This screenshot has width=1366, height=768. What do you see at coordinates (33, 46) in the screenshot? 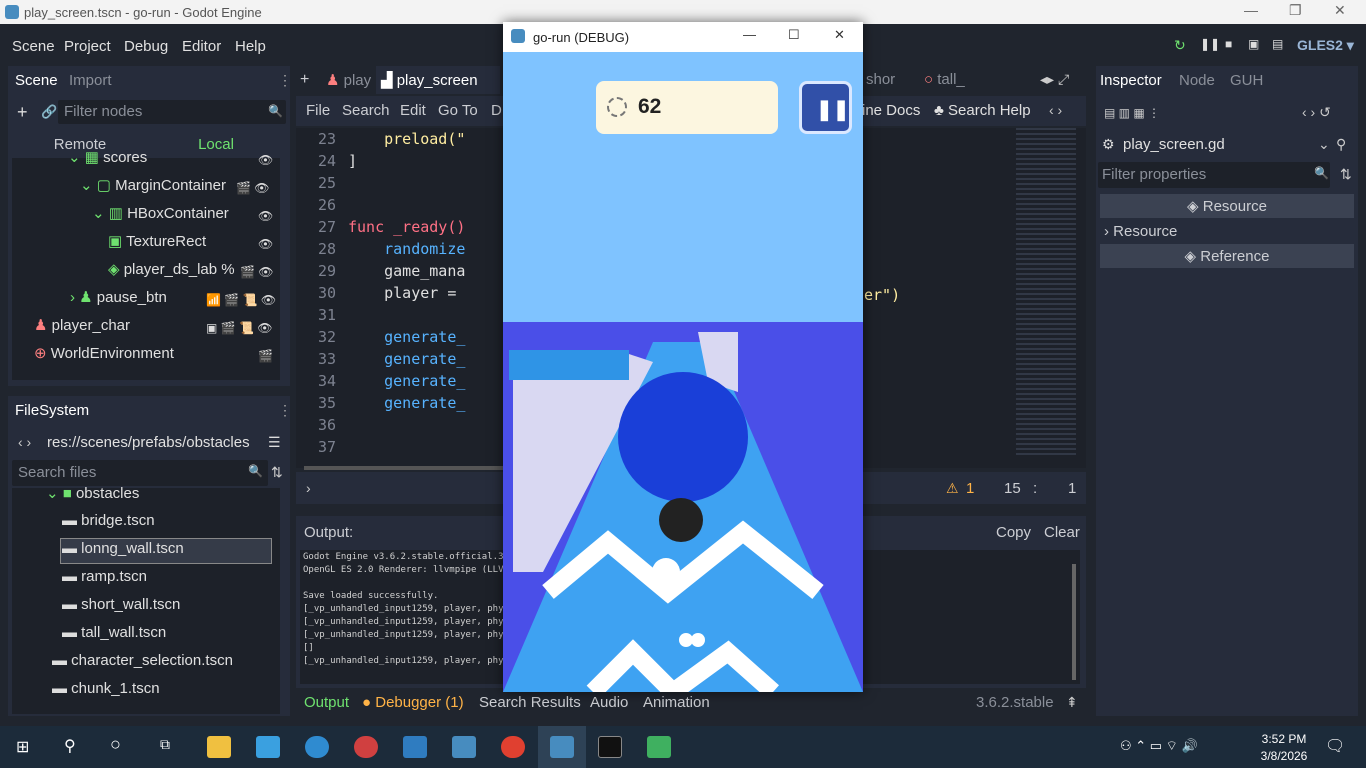
I see `menu-scene: Scene` at bounding box center [33, 46].